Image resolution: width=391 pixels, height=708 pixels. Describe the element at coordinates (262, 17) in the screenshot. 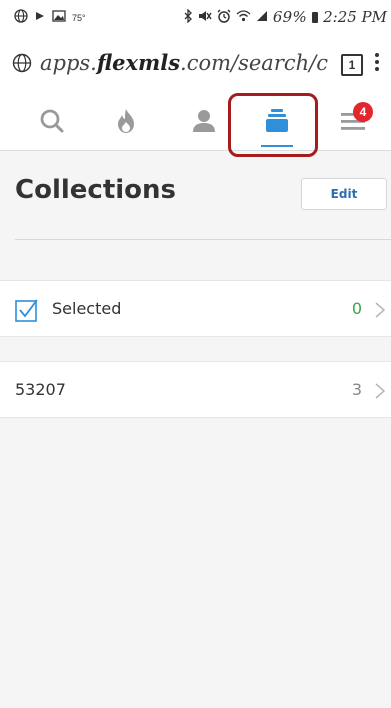

I see `signal-icon` at that location.